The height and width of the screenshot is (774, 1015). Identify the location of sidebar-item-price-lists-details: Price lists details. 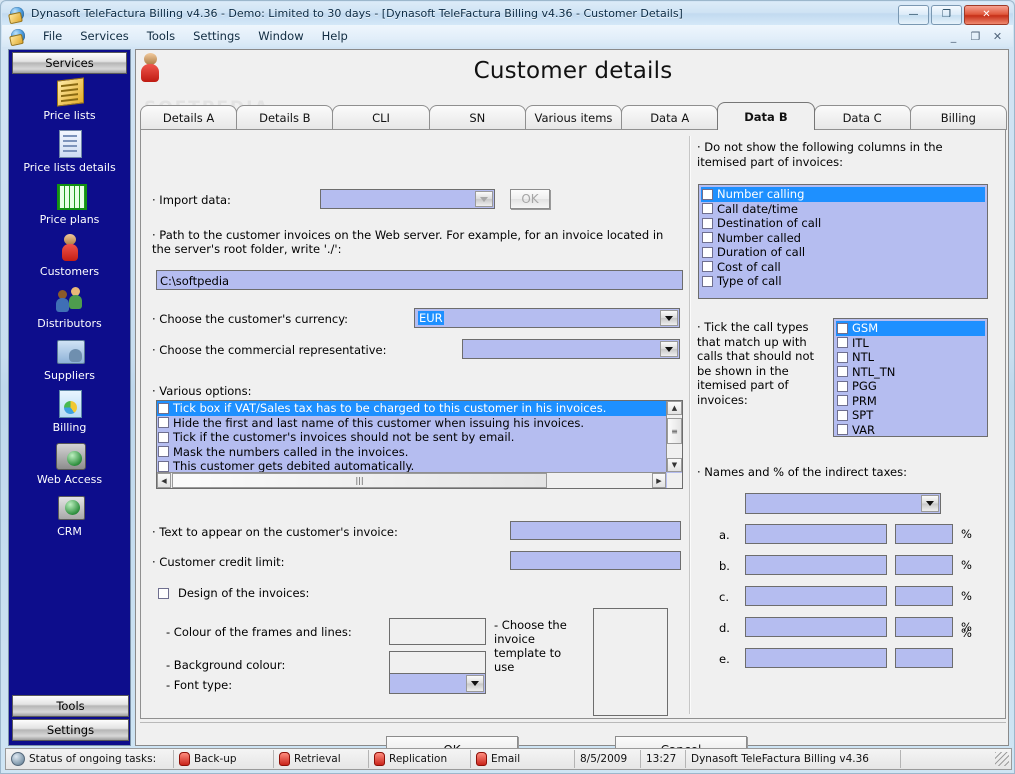
(69, 151).